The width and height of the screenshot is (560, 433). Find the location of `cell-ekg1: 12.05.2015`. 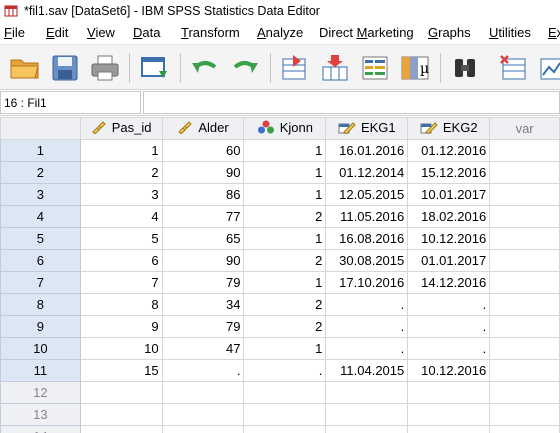

cell-ekg1: 12.05.2015 is located at coordinates (367, 194).